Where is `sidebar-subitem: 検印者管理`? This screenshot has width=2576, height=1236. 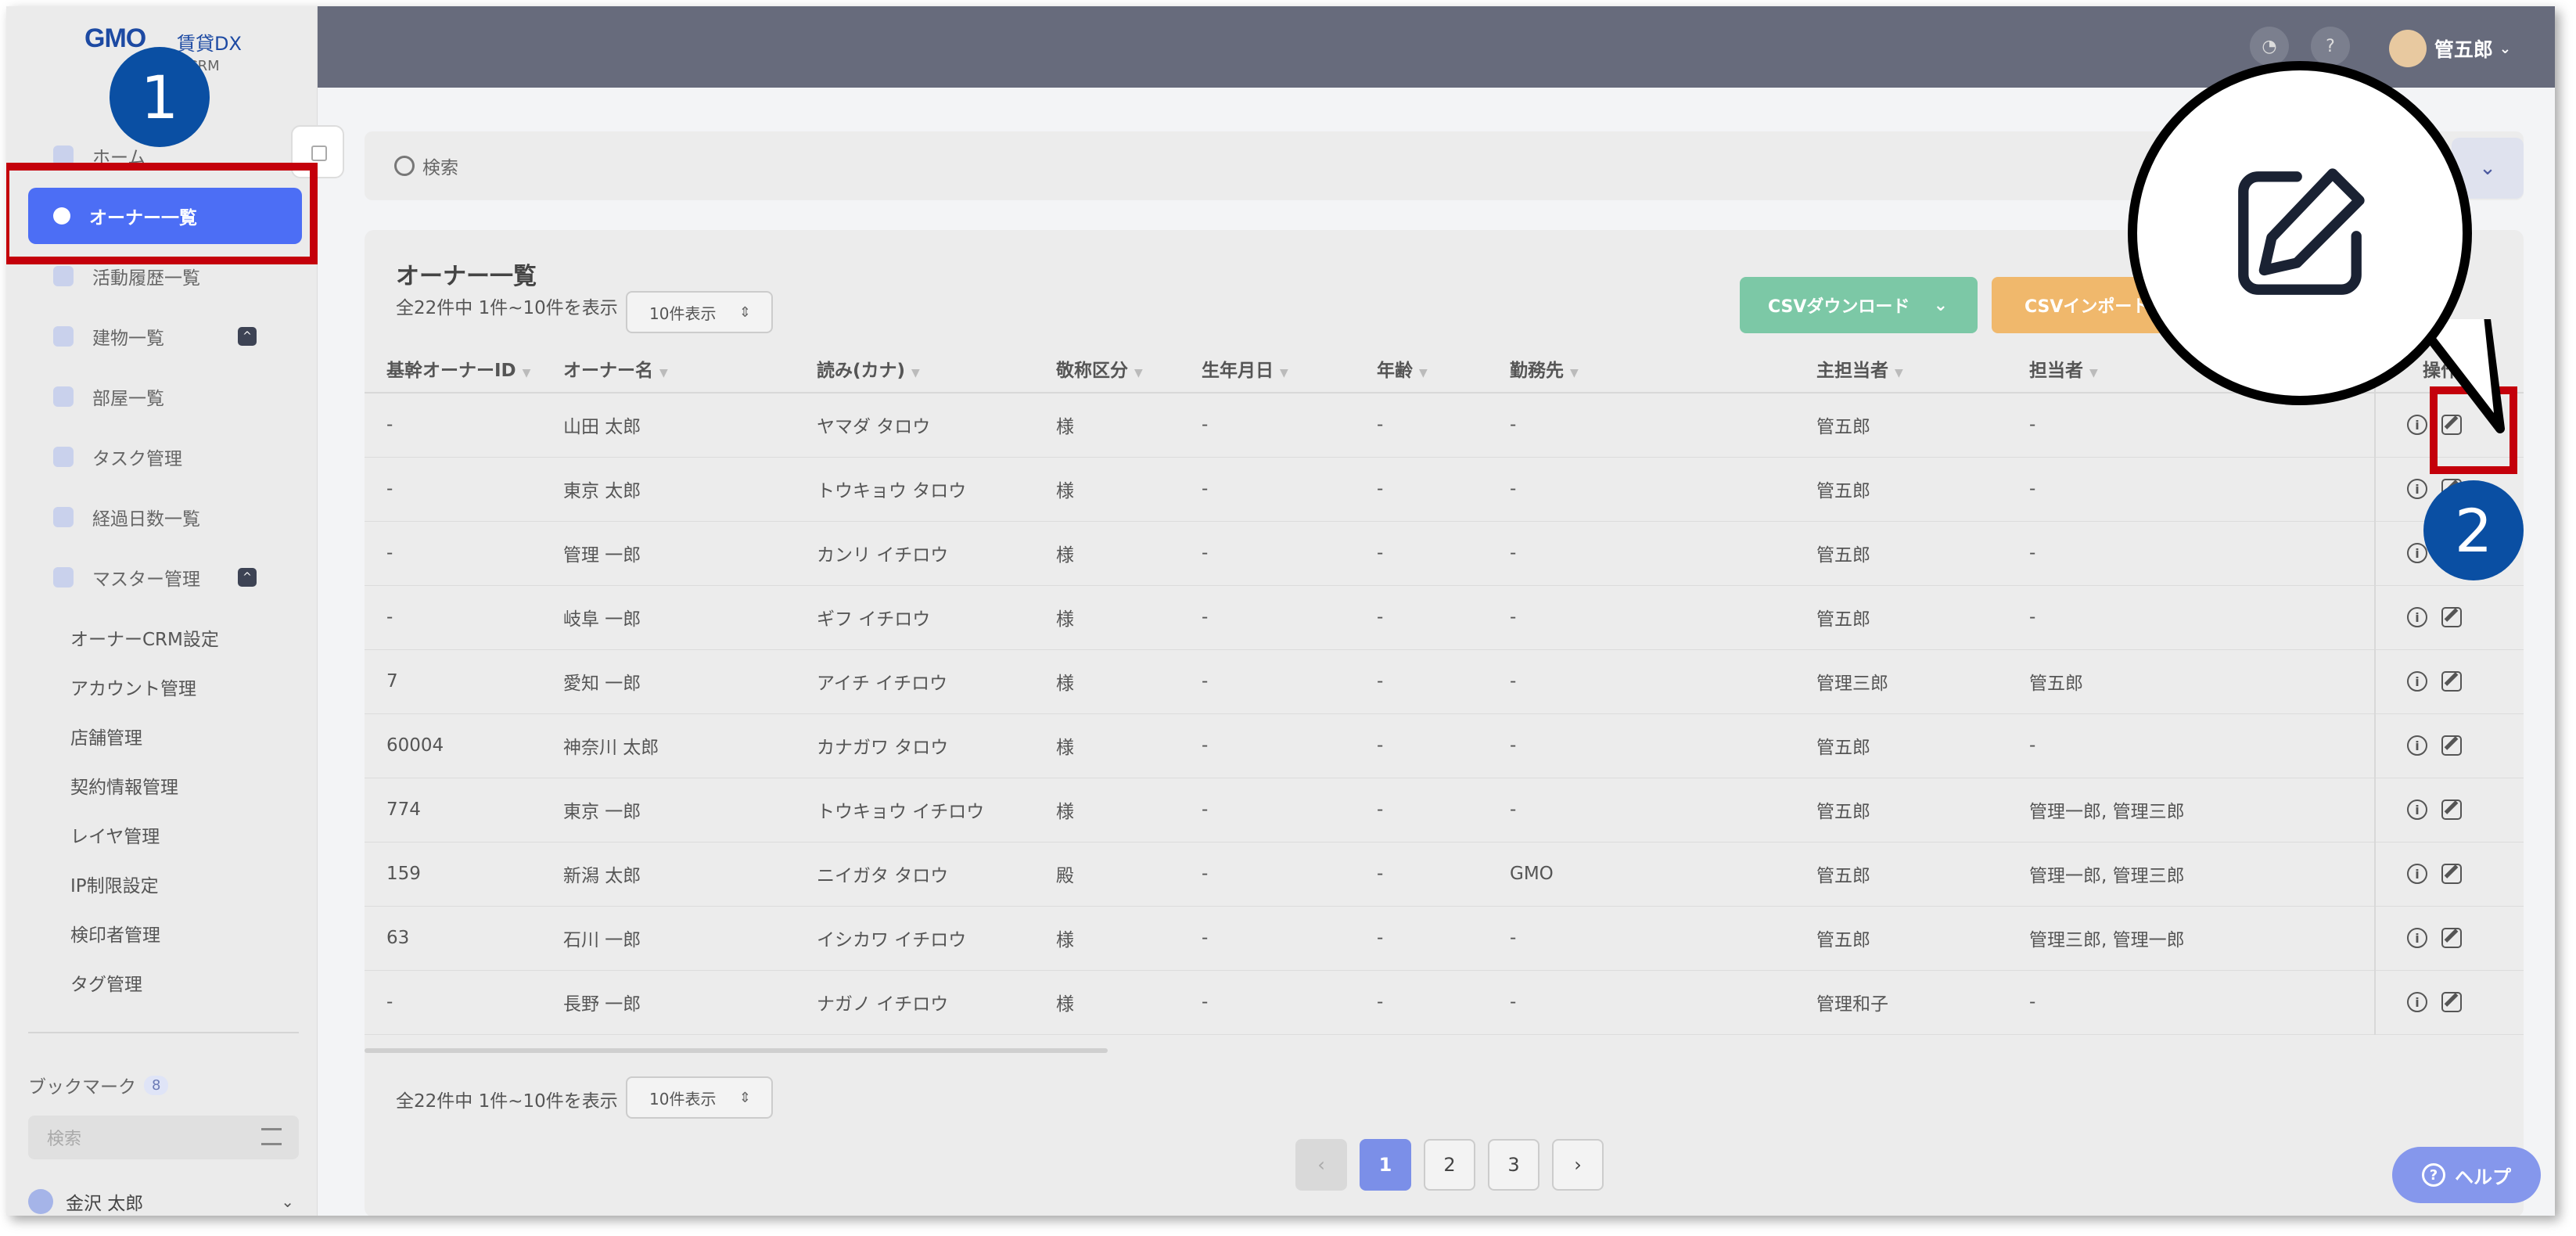 sidebar-subitem: 検印者管理 is located at coordinates (115, 933).